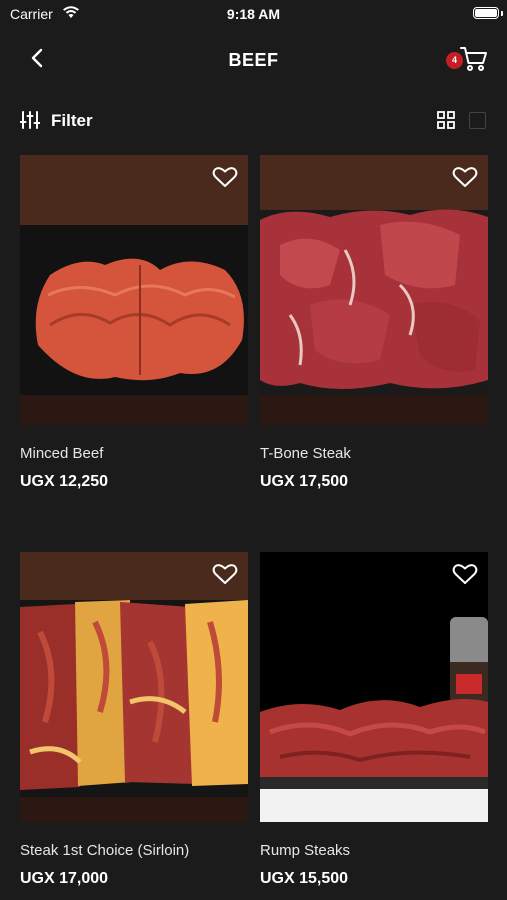  What do you see at coordinates (72, 121) in the screenshot?
I see `filter-button: Filter` at bounding box center [72, 121].